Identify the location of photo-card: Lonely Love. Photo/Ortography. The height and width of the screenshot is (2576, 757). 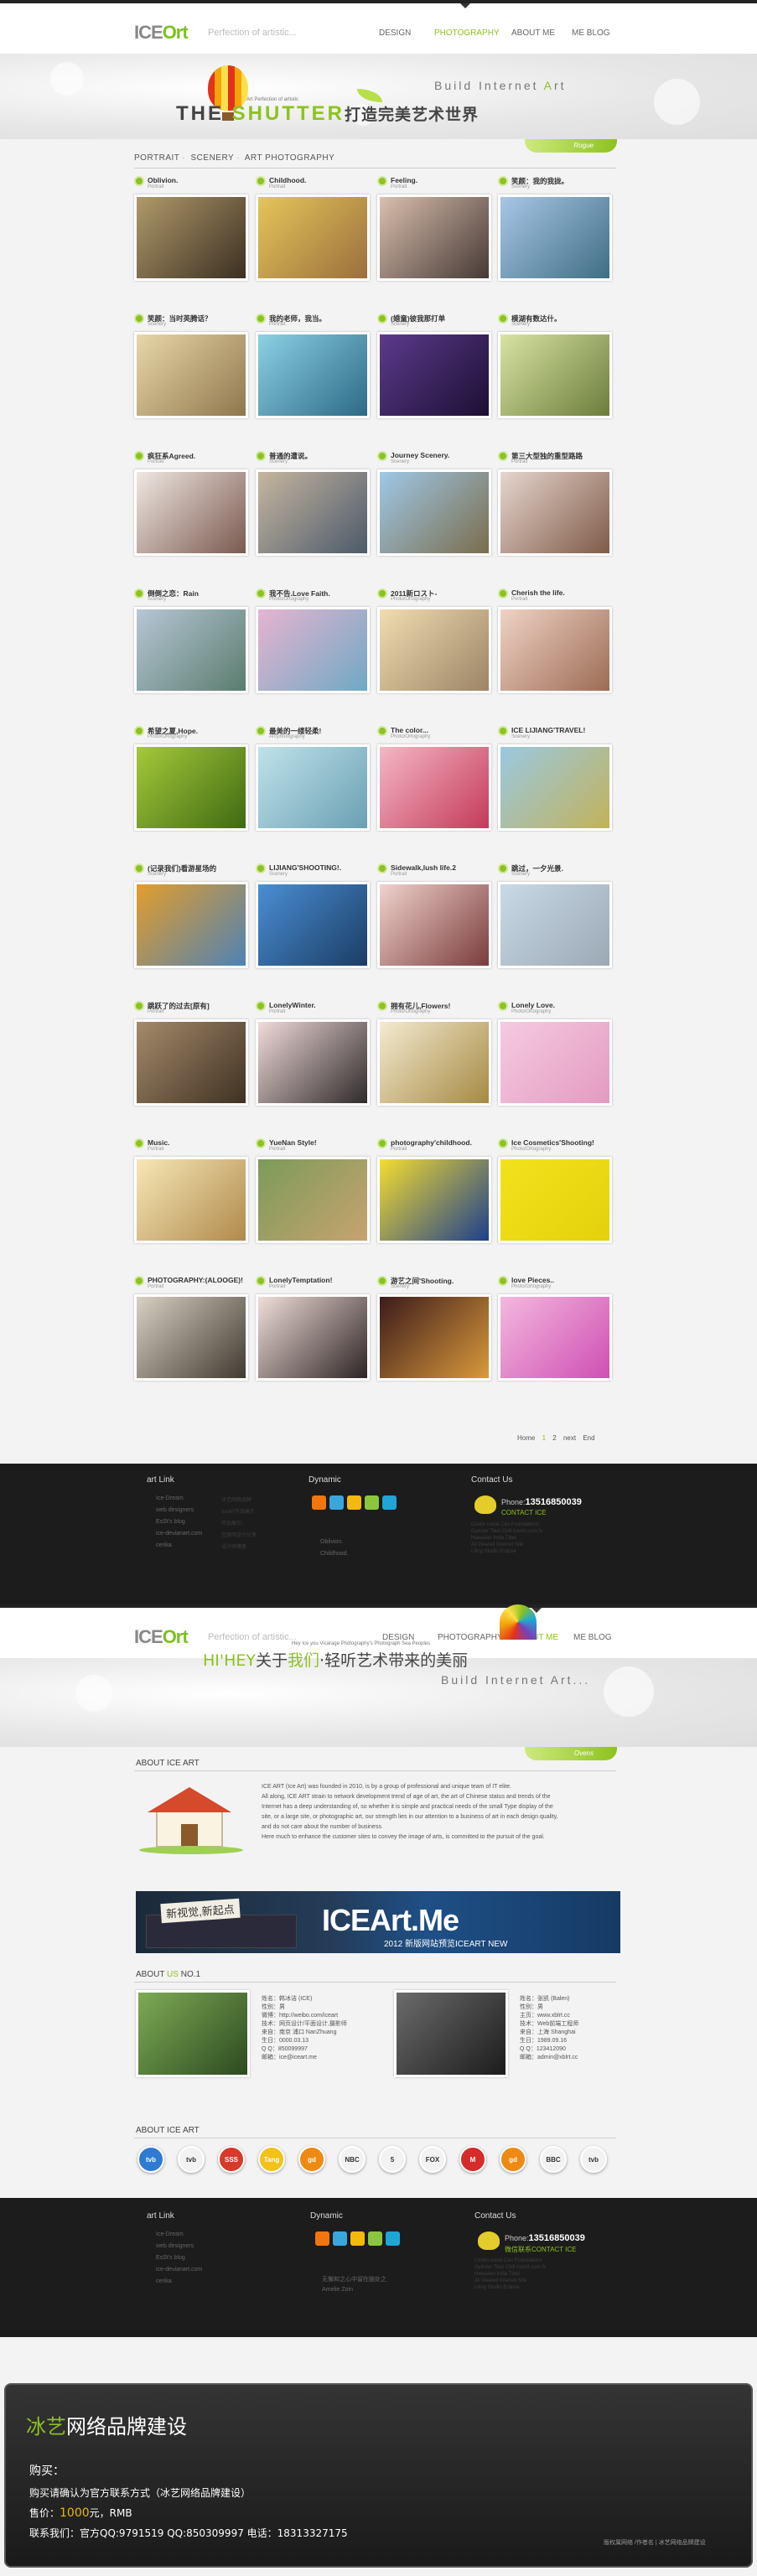
(555, 1053).